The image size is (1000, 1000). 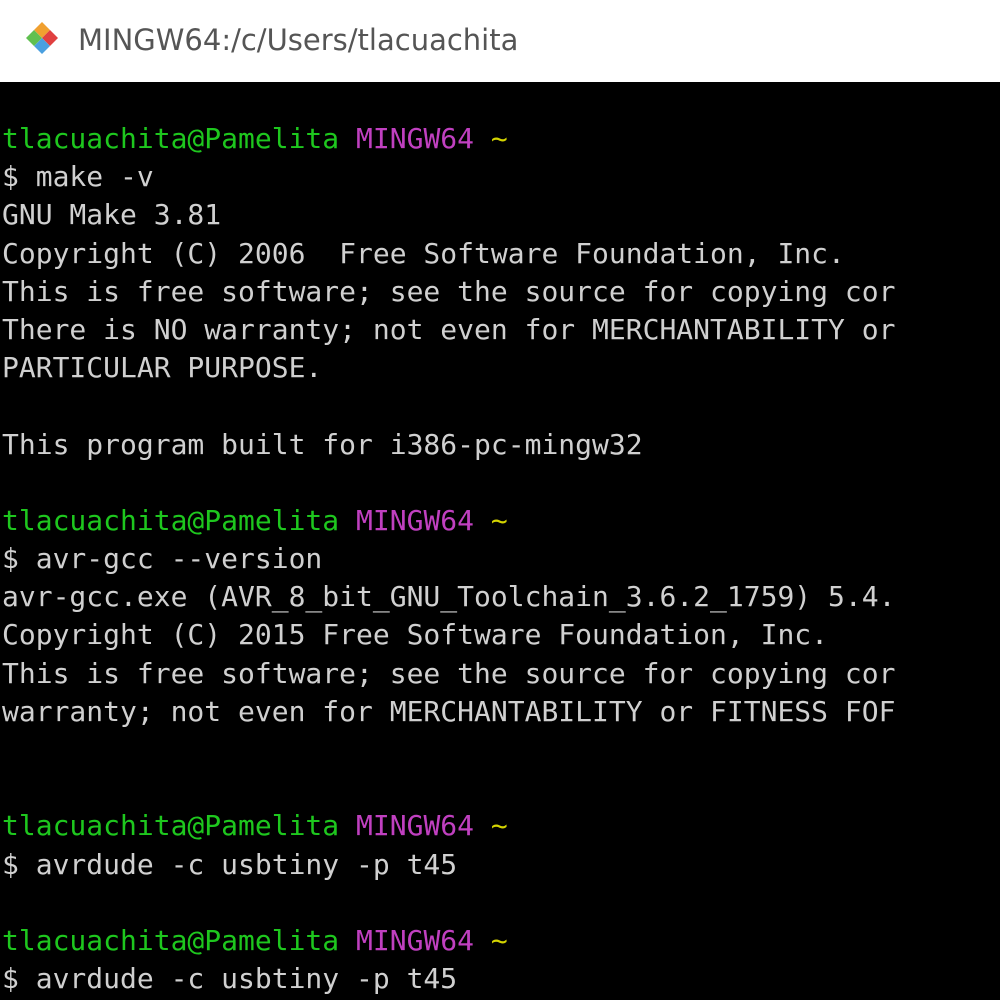 I want to click on command-line: $ avr-gcc --version, so click(x=162, y=559).